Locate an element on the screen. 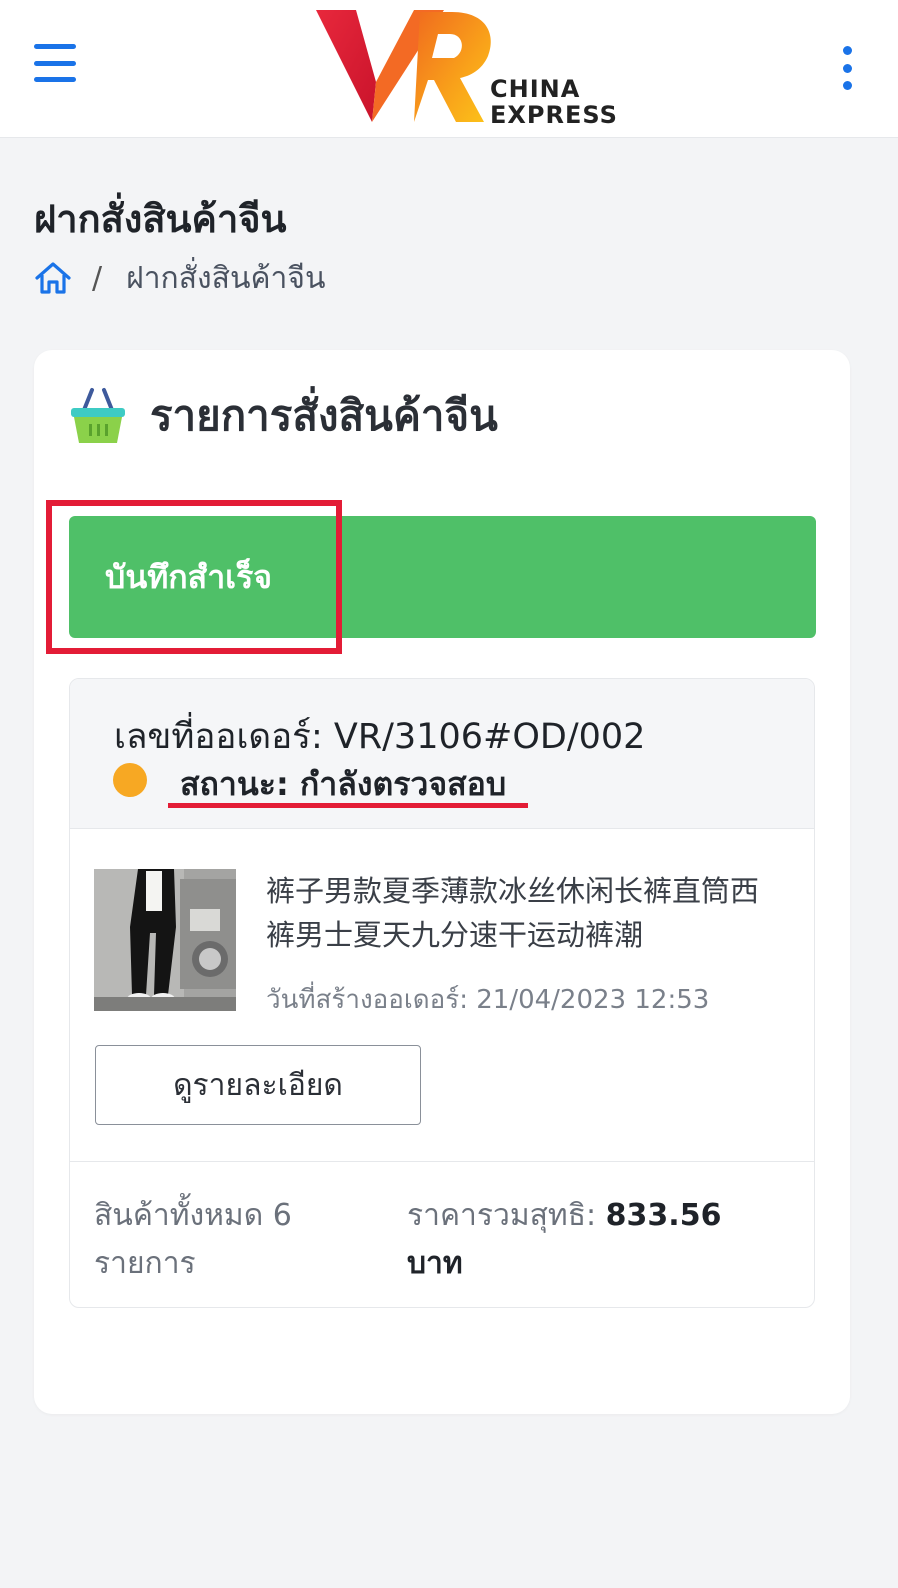 The image size is (898, 1588). net-price-value: 833.56 is located at coordinates (663, 1215).